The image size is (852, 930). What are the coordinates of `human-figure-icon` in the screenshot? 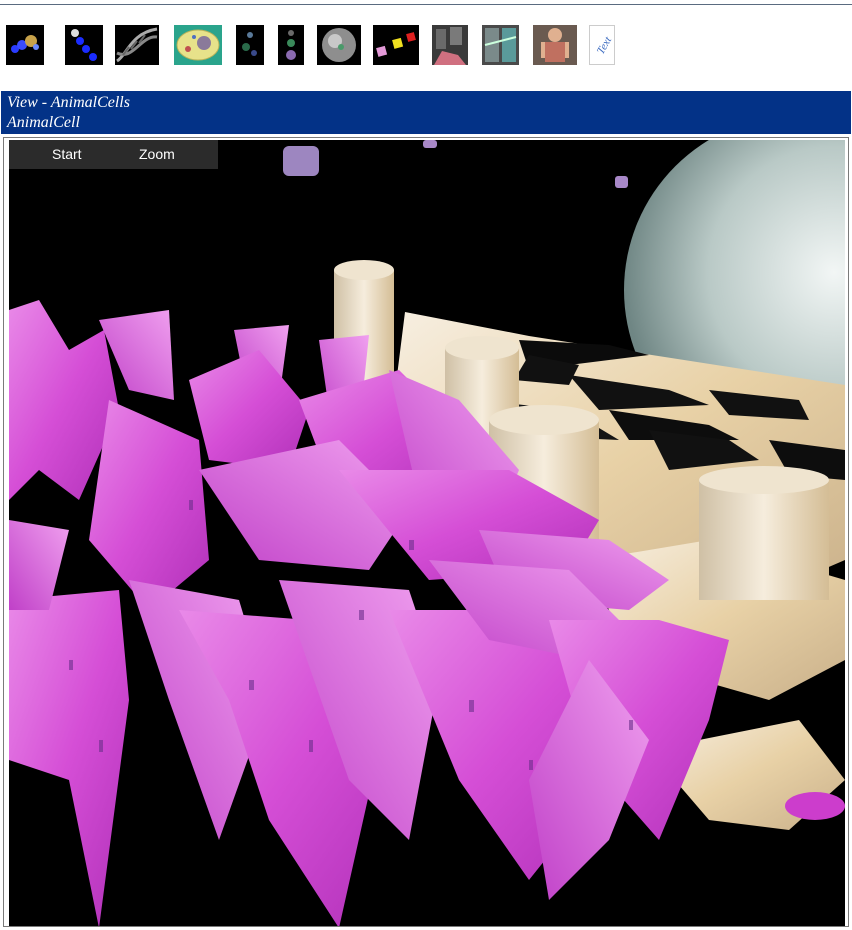 It's located at (555, 45).